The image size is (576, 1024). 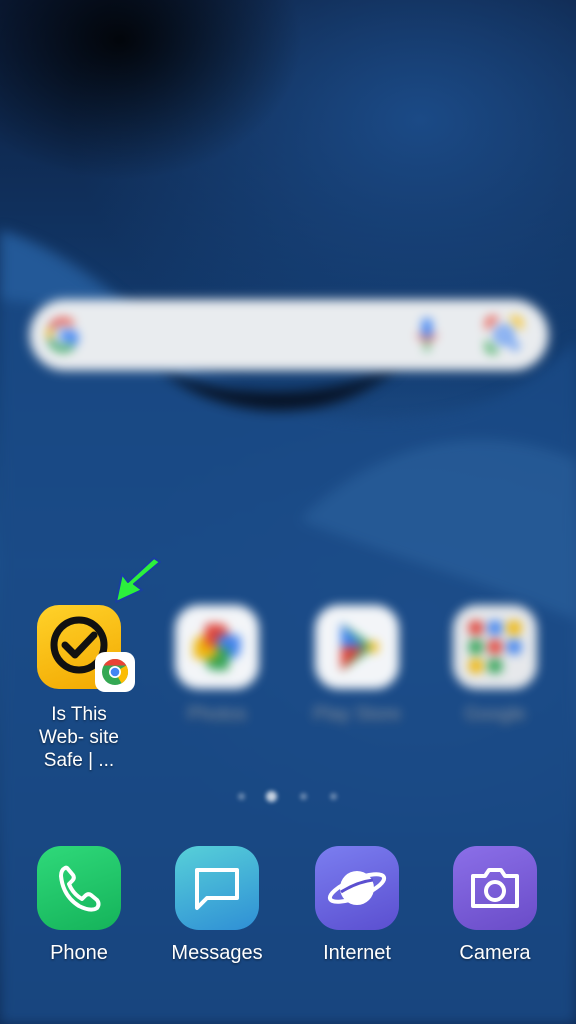 What do you see at coordinates (86, 648) in the screenshot?
I see `yellow-checkmark-icon` at bounding box center [86, 648].